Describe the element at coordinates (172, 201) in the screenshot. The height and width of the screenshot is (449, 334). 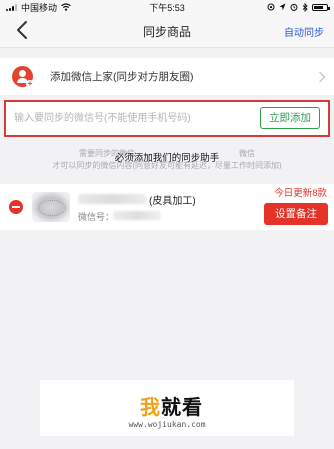
I see `contact-name-suffix: (皮具加工)` at that location.